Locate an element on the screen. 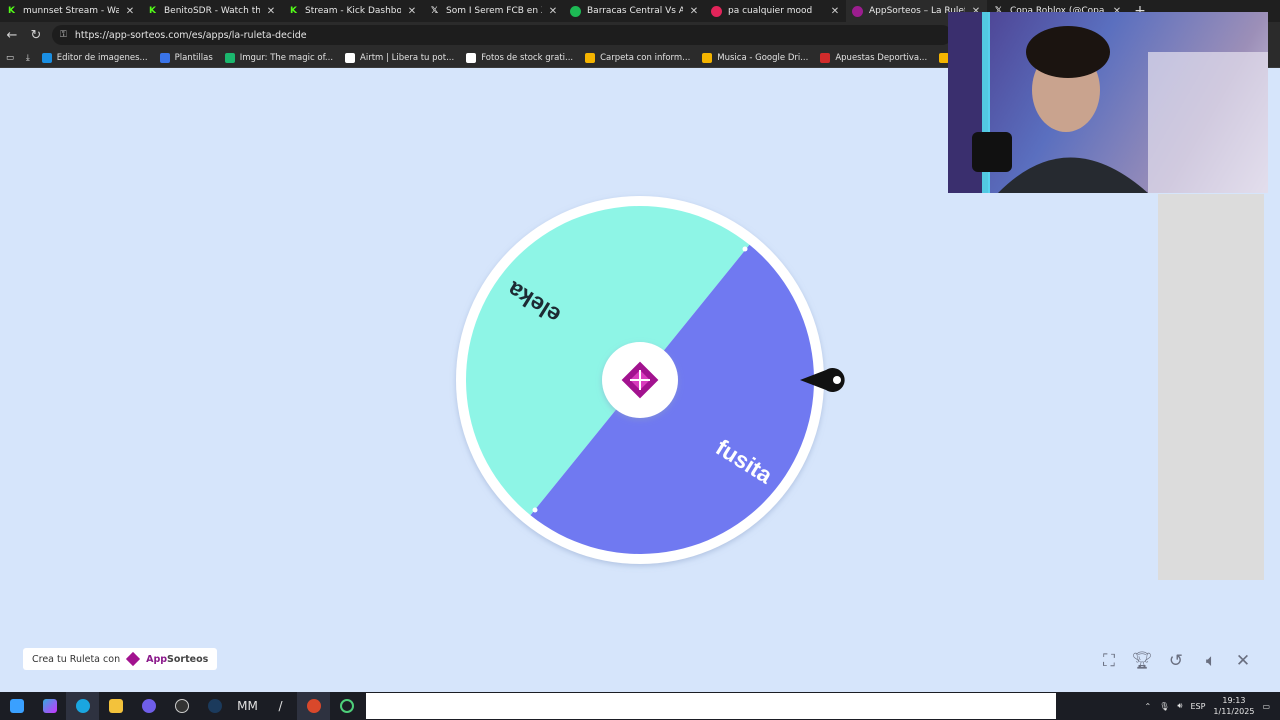 This screenshot has width=1280, height=720. record-icon is located at coordinates (716, 11).